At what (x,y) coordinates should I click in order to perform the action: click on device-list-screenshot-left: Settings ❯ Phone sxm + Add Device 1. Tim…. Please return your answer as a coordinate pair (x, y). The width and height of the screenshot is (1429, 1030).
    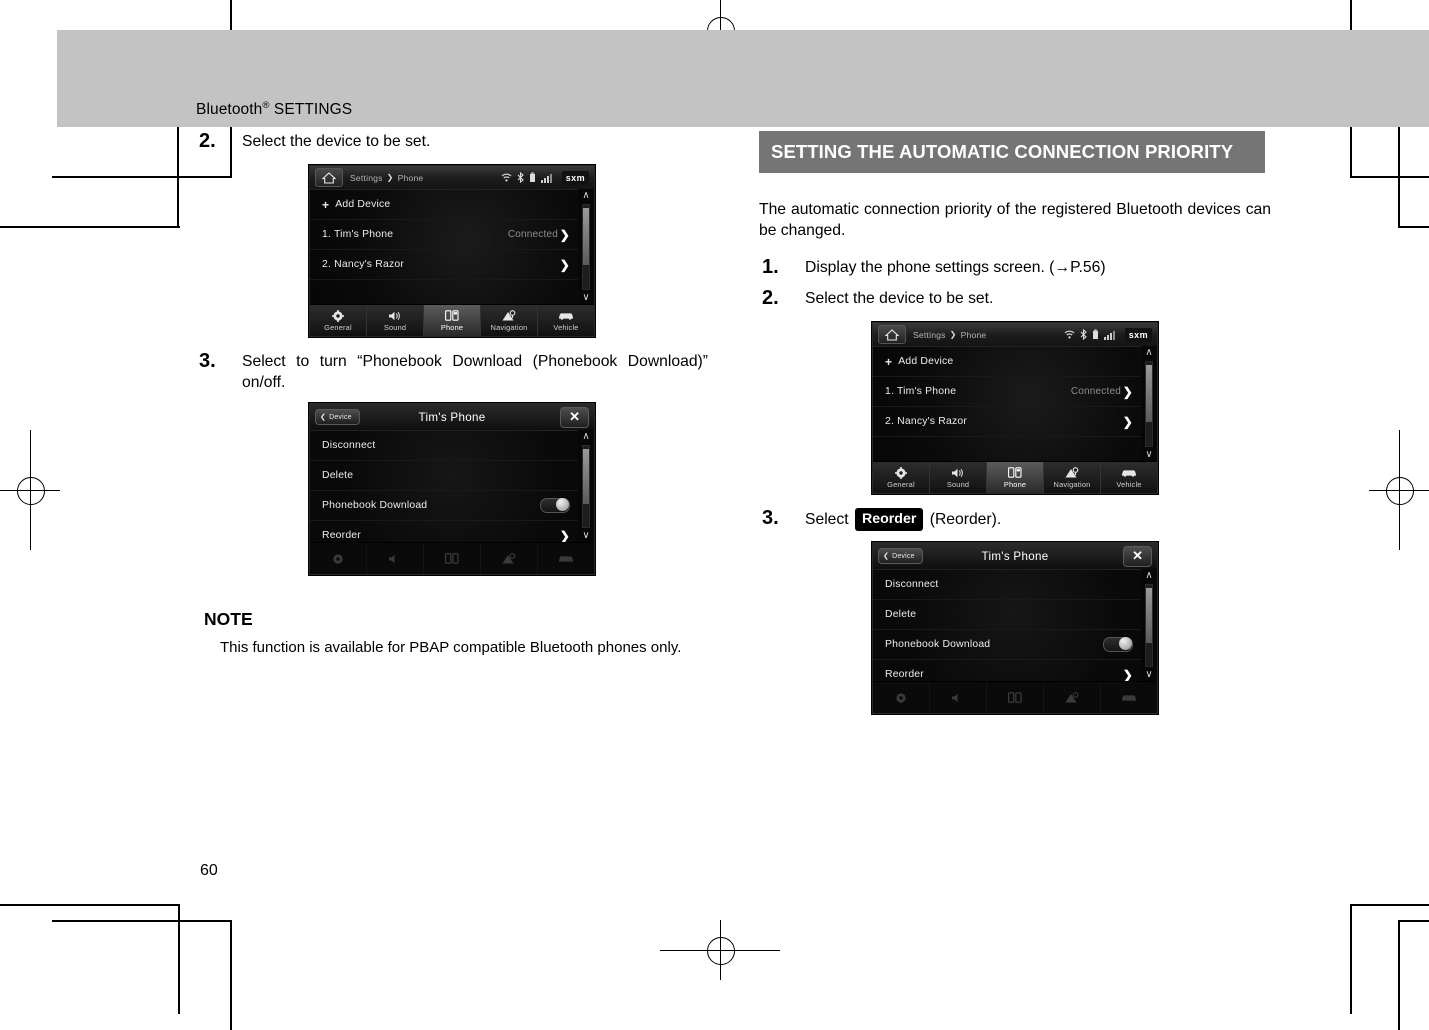
    Looking at the image, I should click on (452, 251).